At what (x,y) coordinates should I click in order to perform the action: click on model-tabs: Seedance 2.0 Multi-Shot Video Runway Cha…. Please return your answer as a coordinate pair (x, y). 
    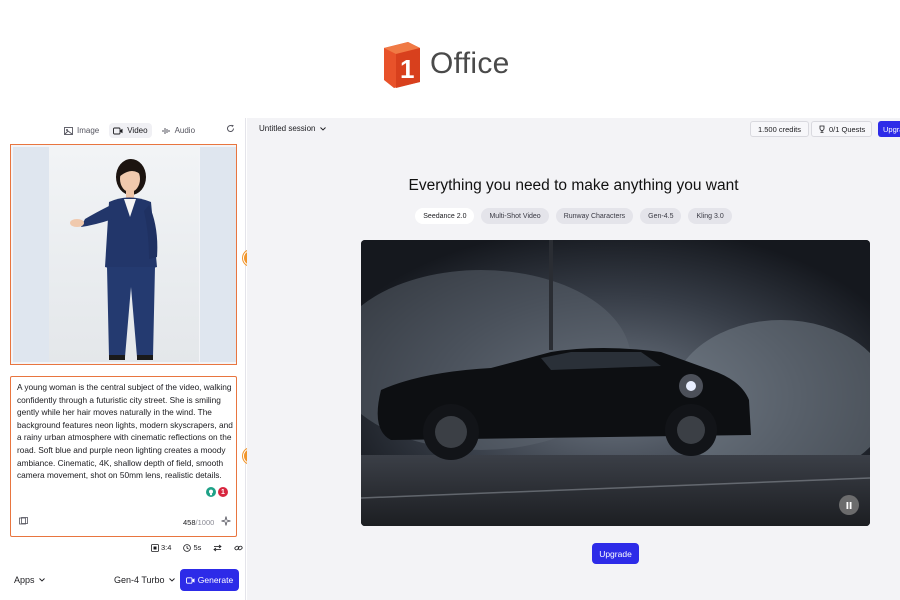
    Looking at the image, I should click on (573, 216).